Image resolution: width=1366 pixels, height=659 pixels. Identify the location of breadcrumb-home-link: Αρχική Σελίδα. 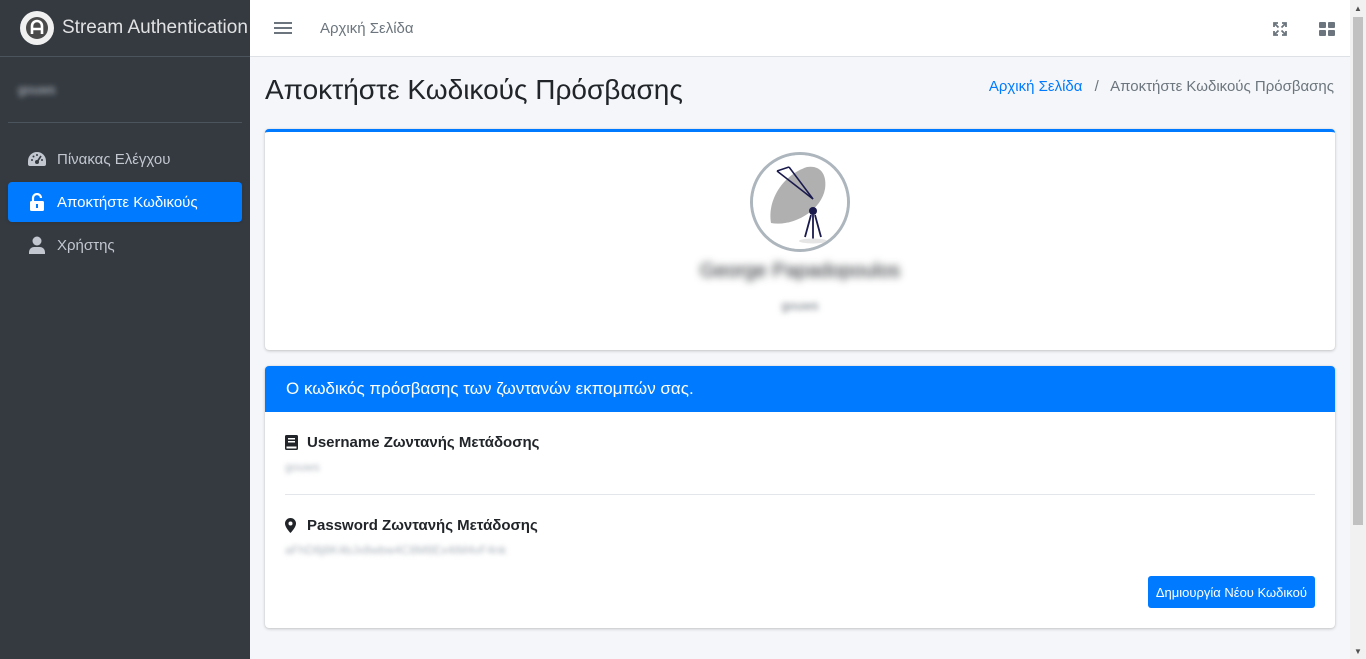
(1036, 86).